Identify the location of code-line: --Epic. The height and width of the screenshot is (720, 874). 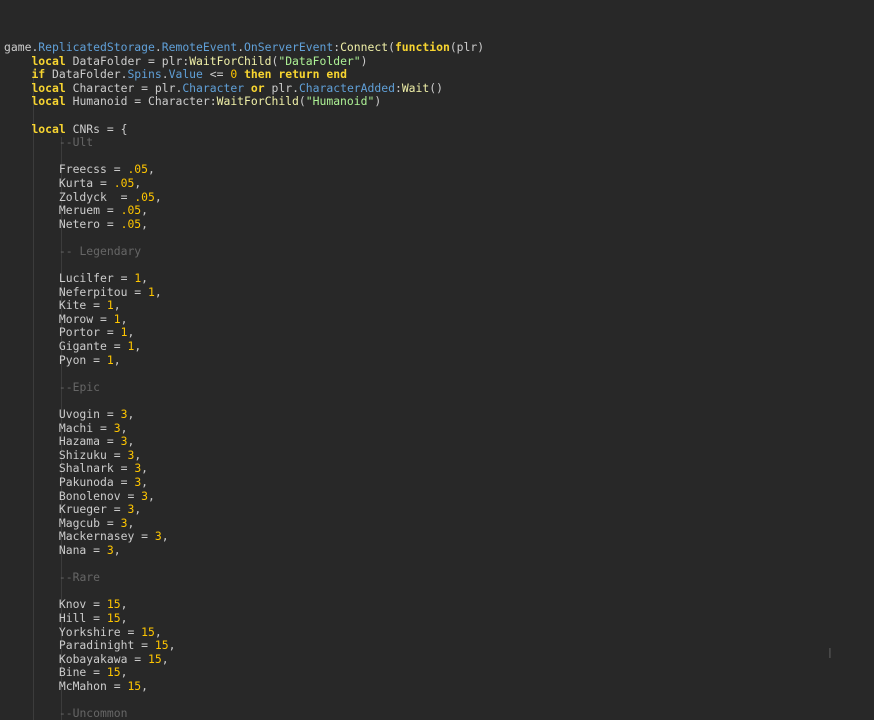
(244, 387).